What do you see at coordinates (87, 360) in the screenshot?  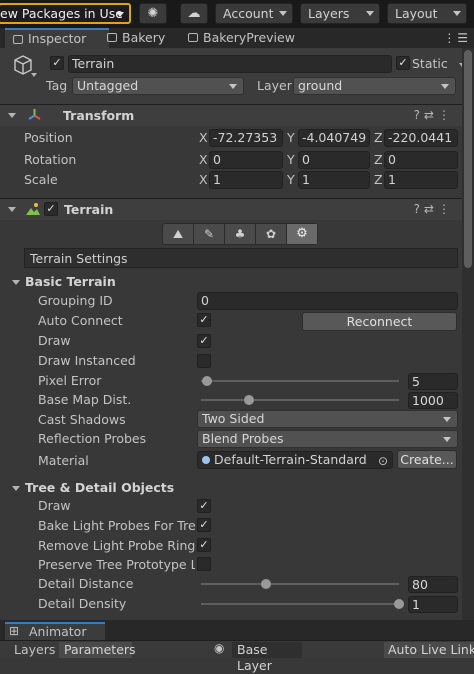 I see `draw-instanced-label: Draw Instanced` at bounding box center [87, 360].